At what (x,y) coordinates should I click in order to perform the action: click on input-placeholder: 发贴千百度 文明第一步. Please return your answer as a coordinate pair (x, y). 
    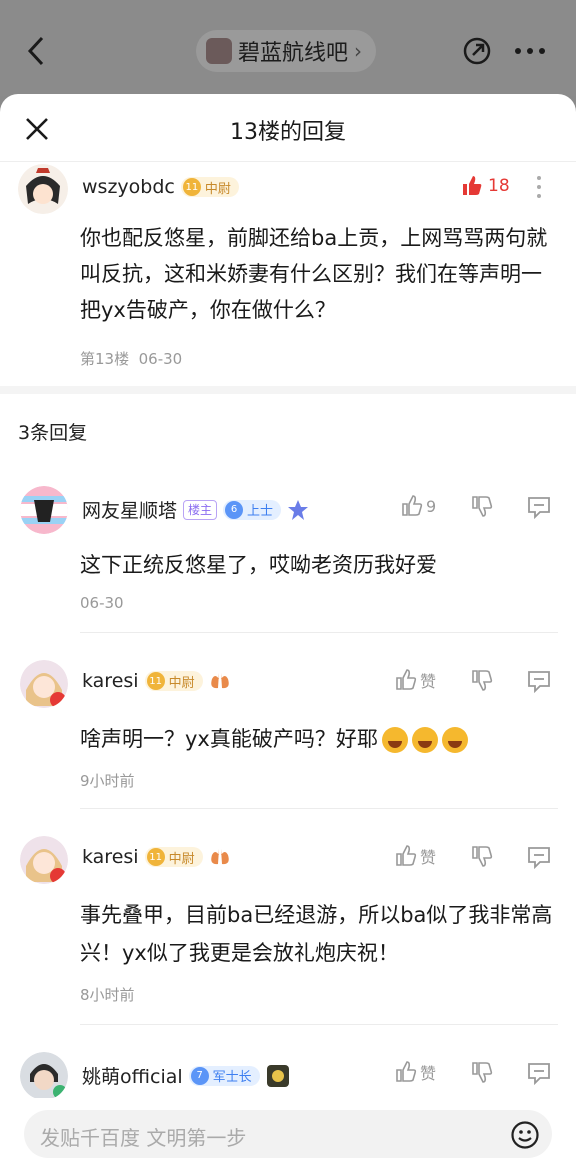
    Looking at the image, I should click on (143, 1138).